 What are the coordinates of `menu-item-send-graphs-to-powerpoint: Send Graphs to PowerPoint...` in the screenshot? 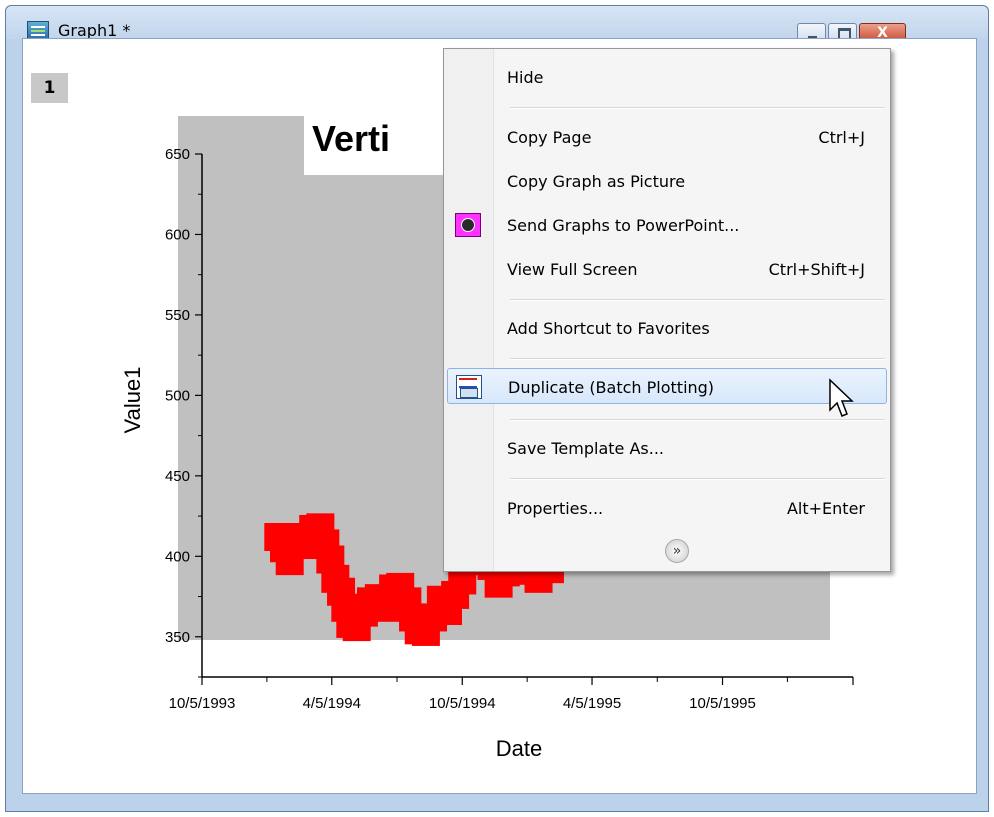 It's located at (667, 225).